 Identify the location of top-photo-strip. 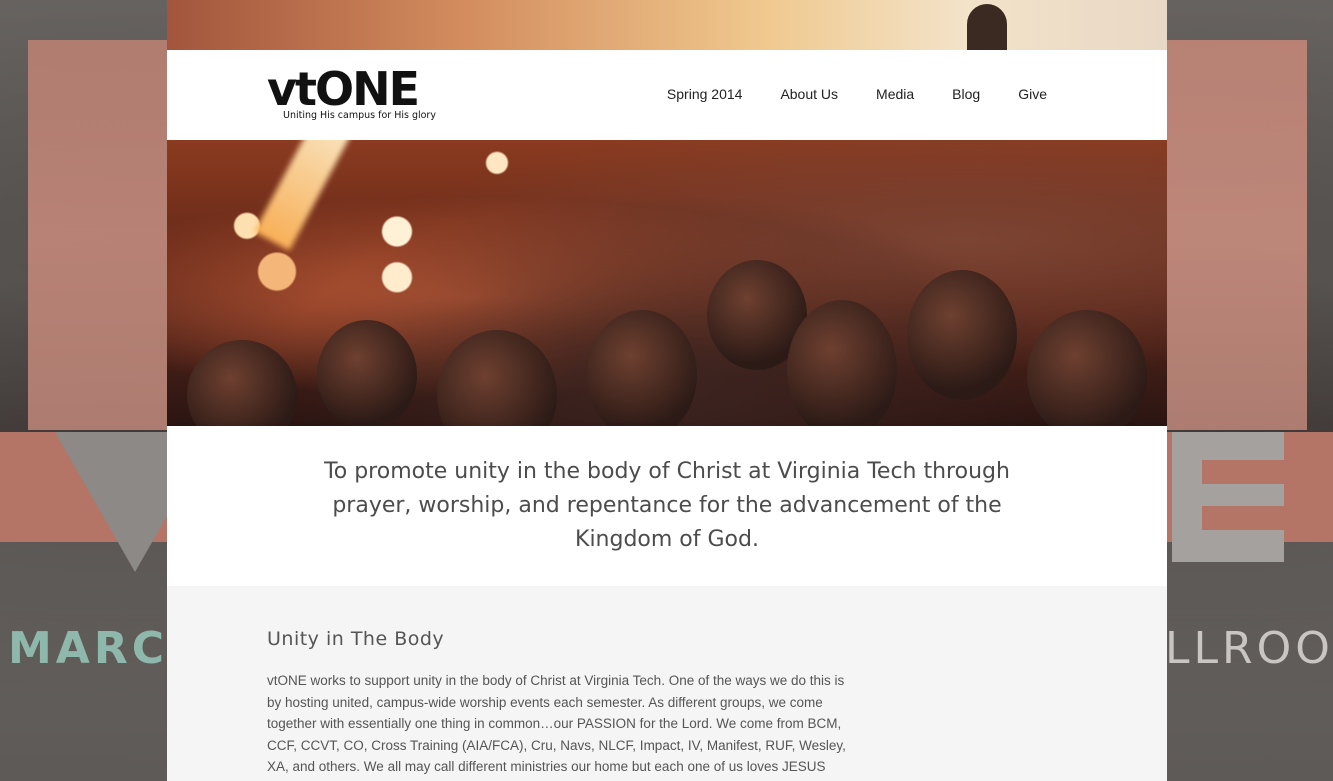
(667, 25).